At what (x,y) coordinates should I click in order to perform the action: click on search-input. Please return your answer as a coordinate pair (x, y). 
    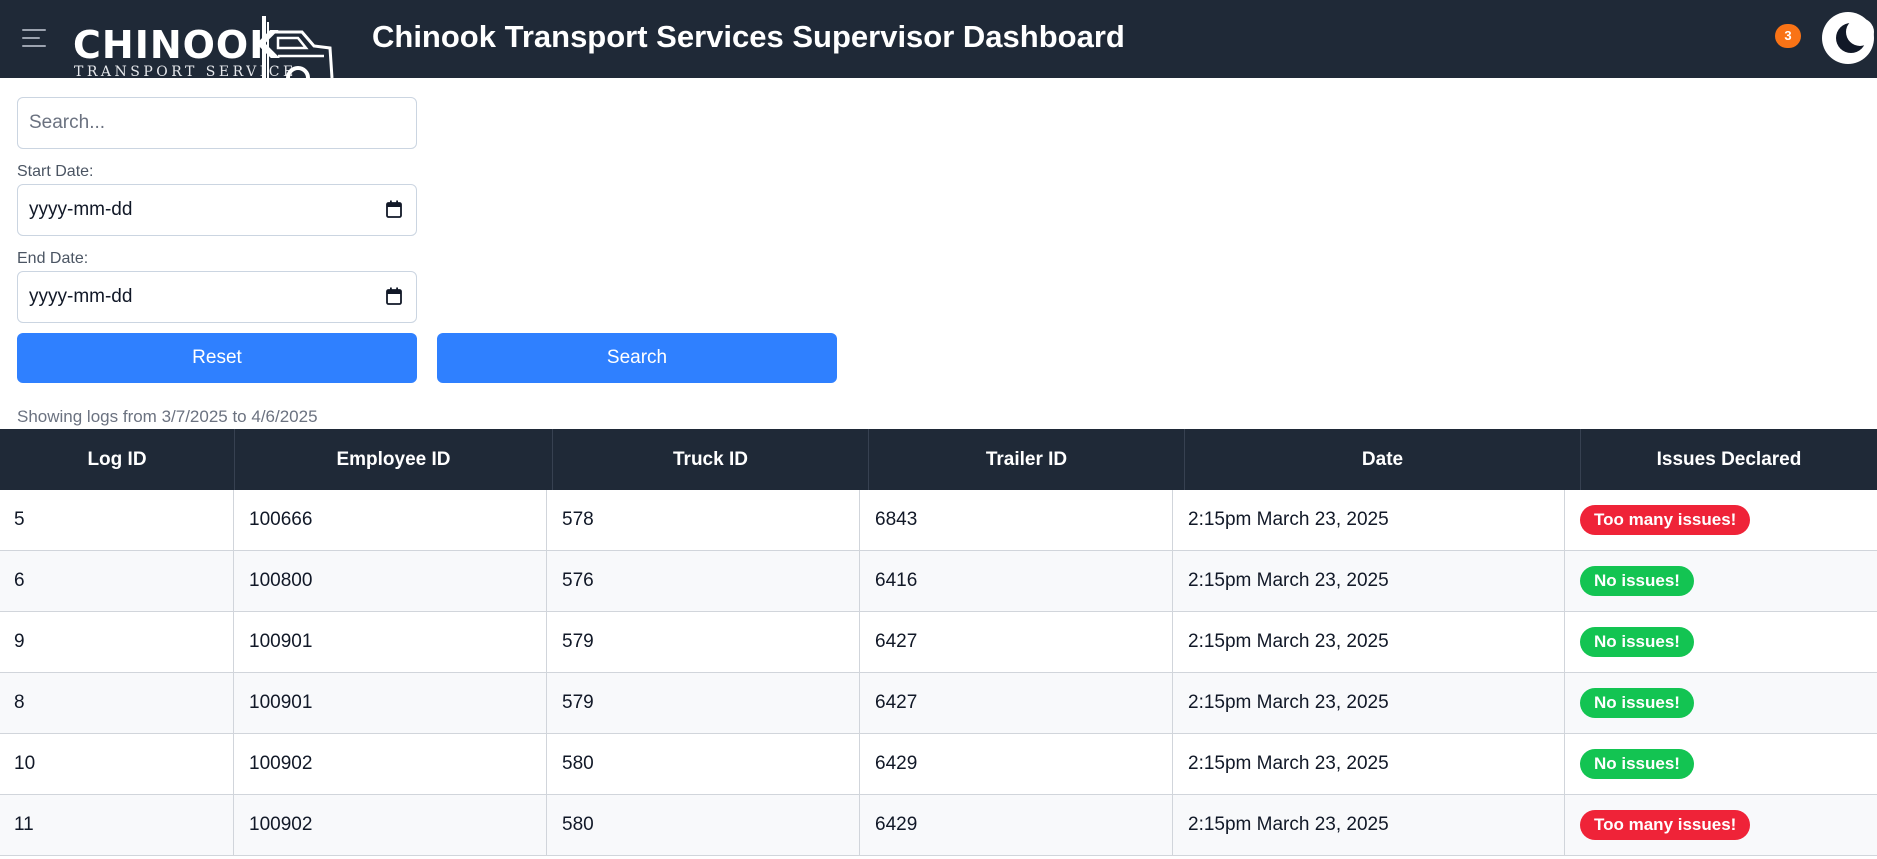
    Looking at the image, I should click on (217, 123).